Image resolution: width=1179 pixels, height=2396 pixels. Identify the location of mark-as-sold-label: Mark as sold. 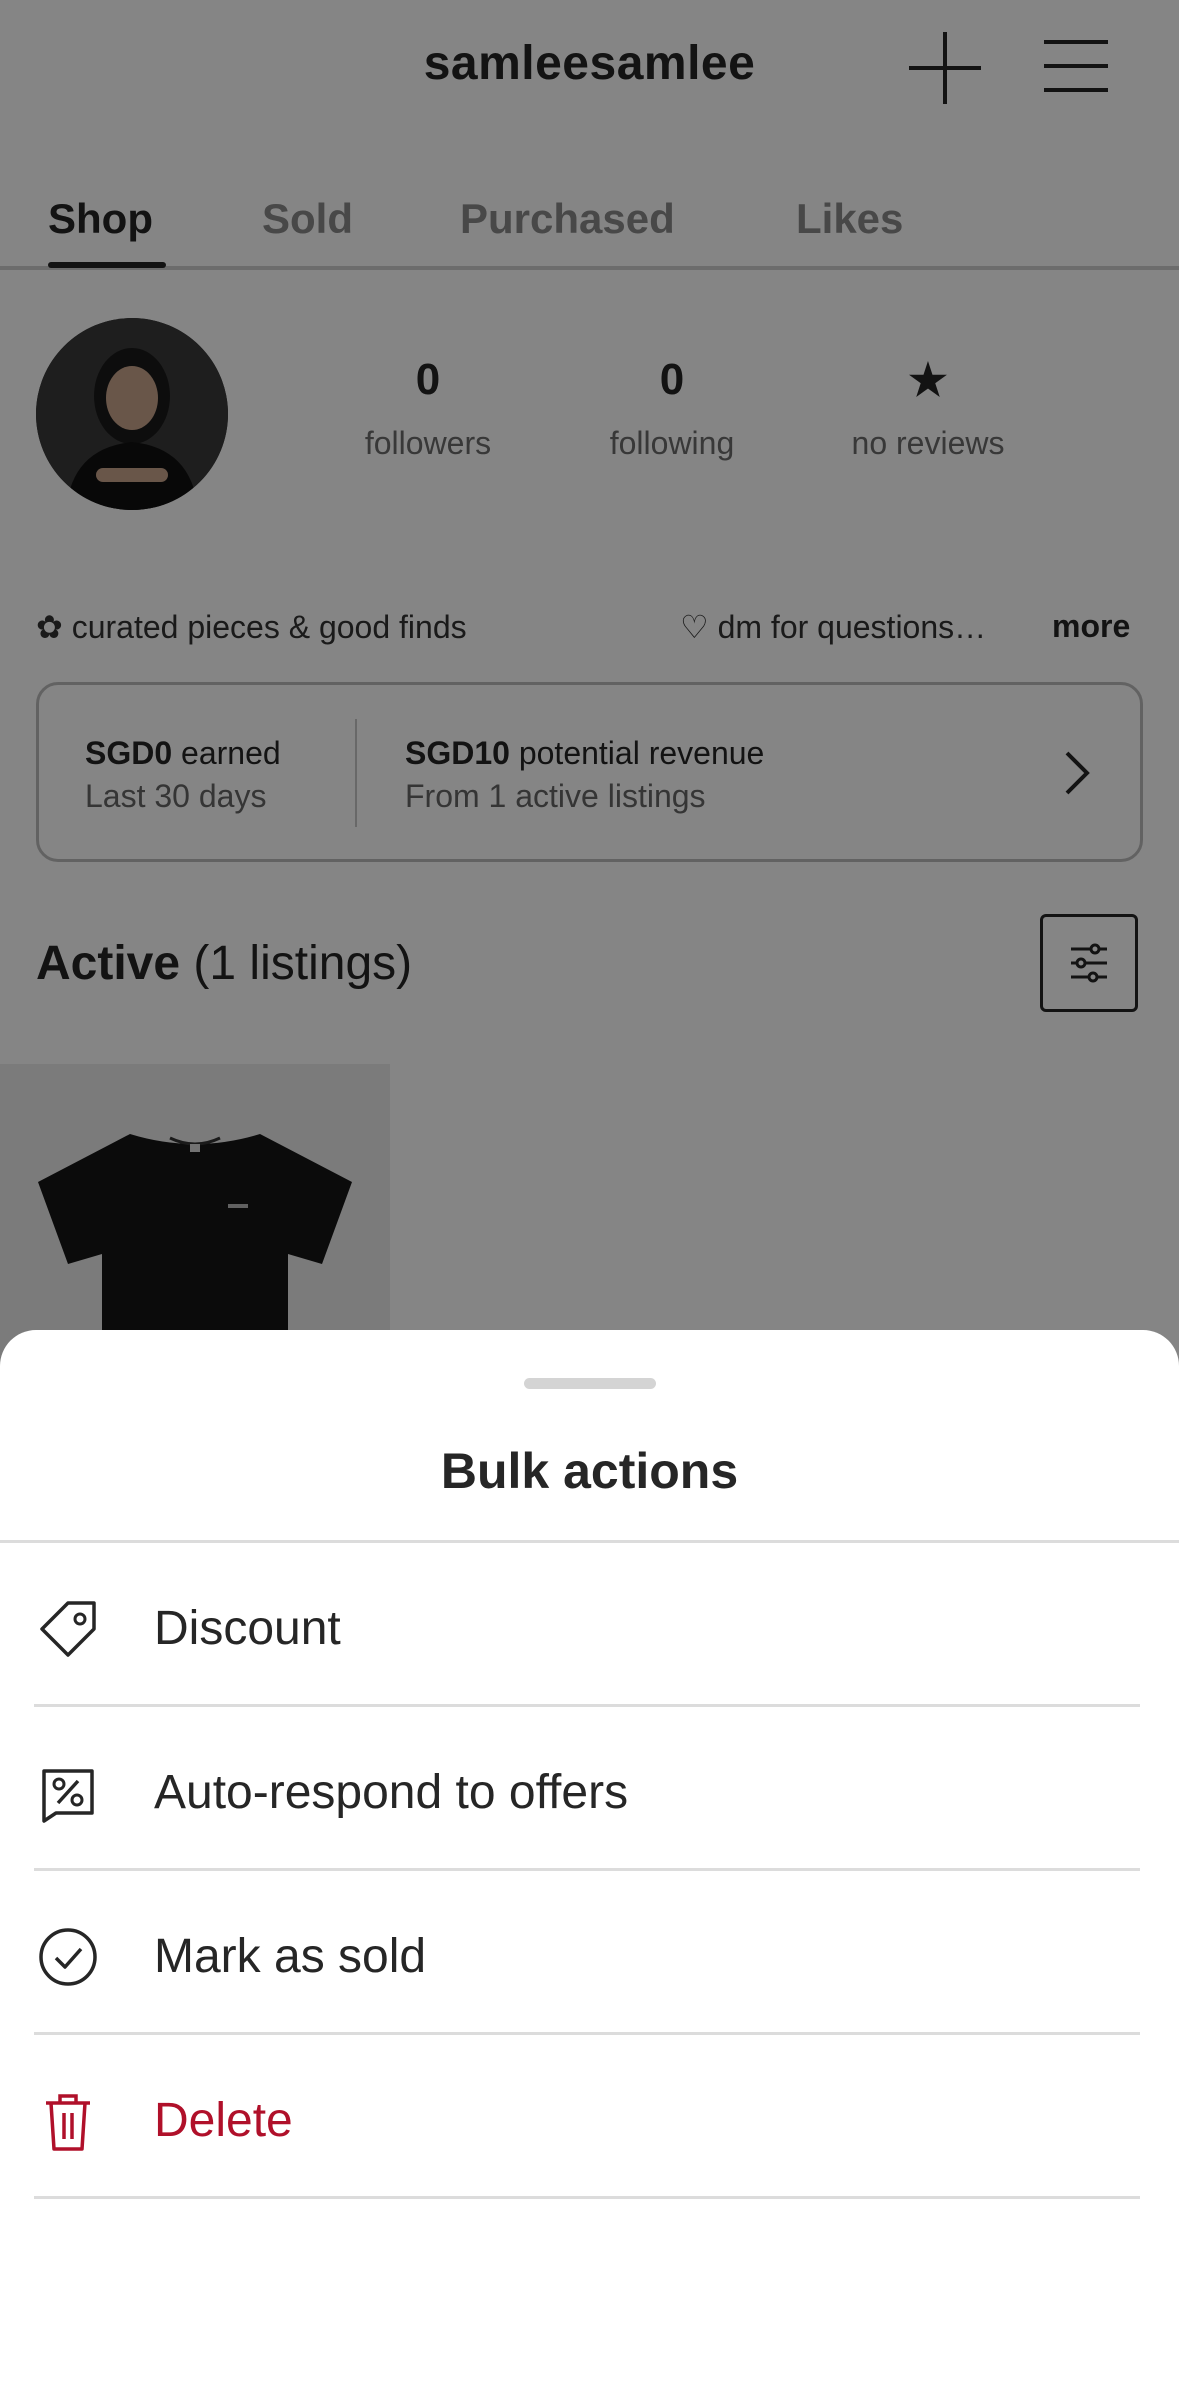
(290, 1956).